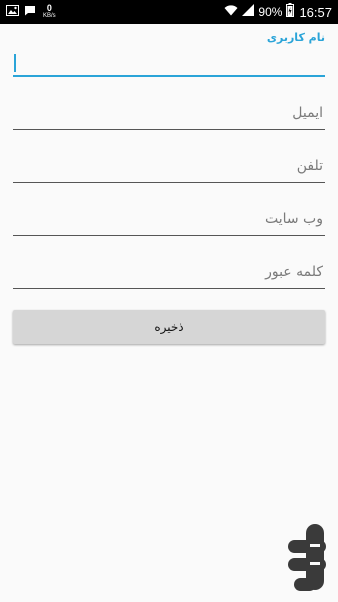 Image resolution: width=338 pixels, height=602 pixels. I want to click on status-bar-left: 0 KB/s, so click(31, 12).